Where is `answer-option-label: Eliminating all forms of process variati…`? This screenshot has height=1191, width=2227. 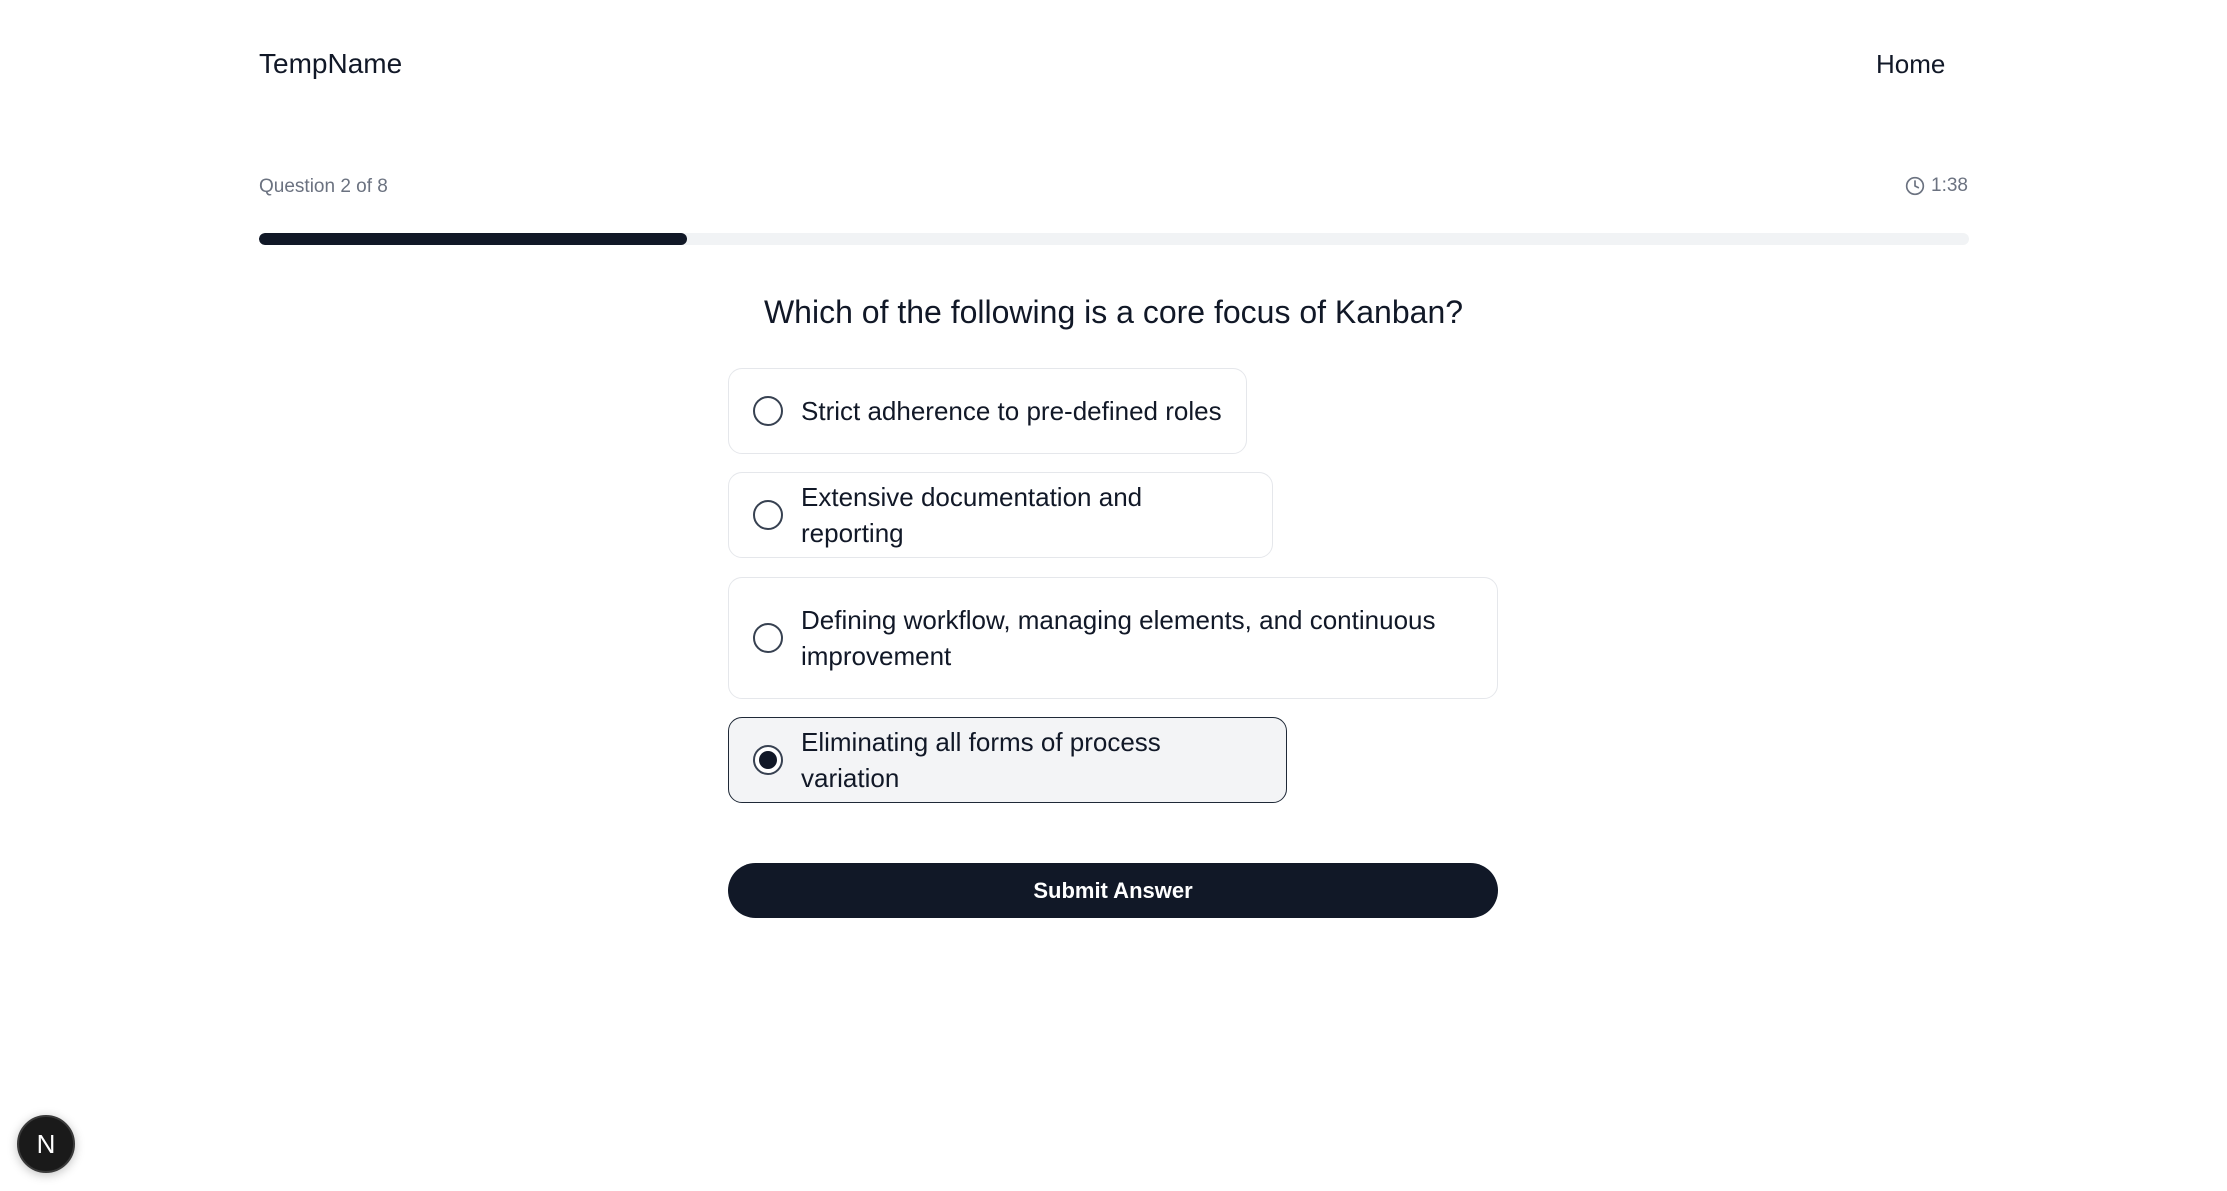 answer-option-label: Eliminating all forms of process variati… is located at coordinates (981, 760).